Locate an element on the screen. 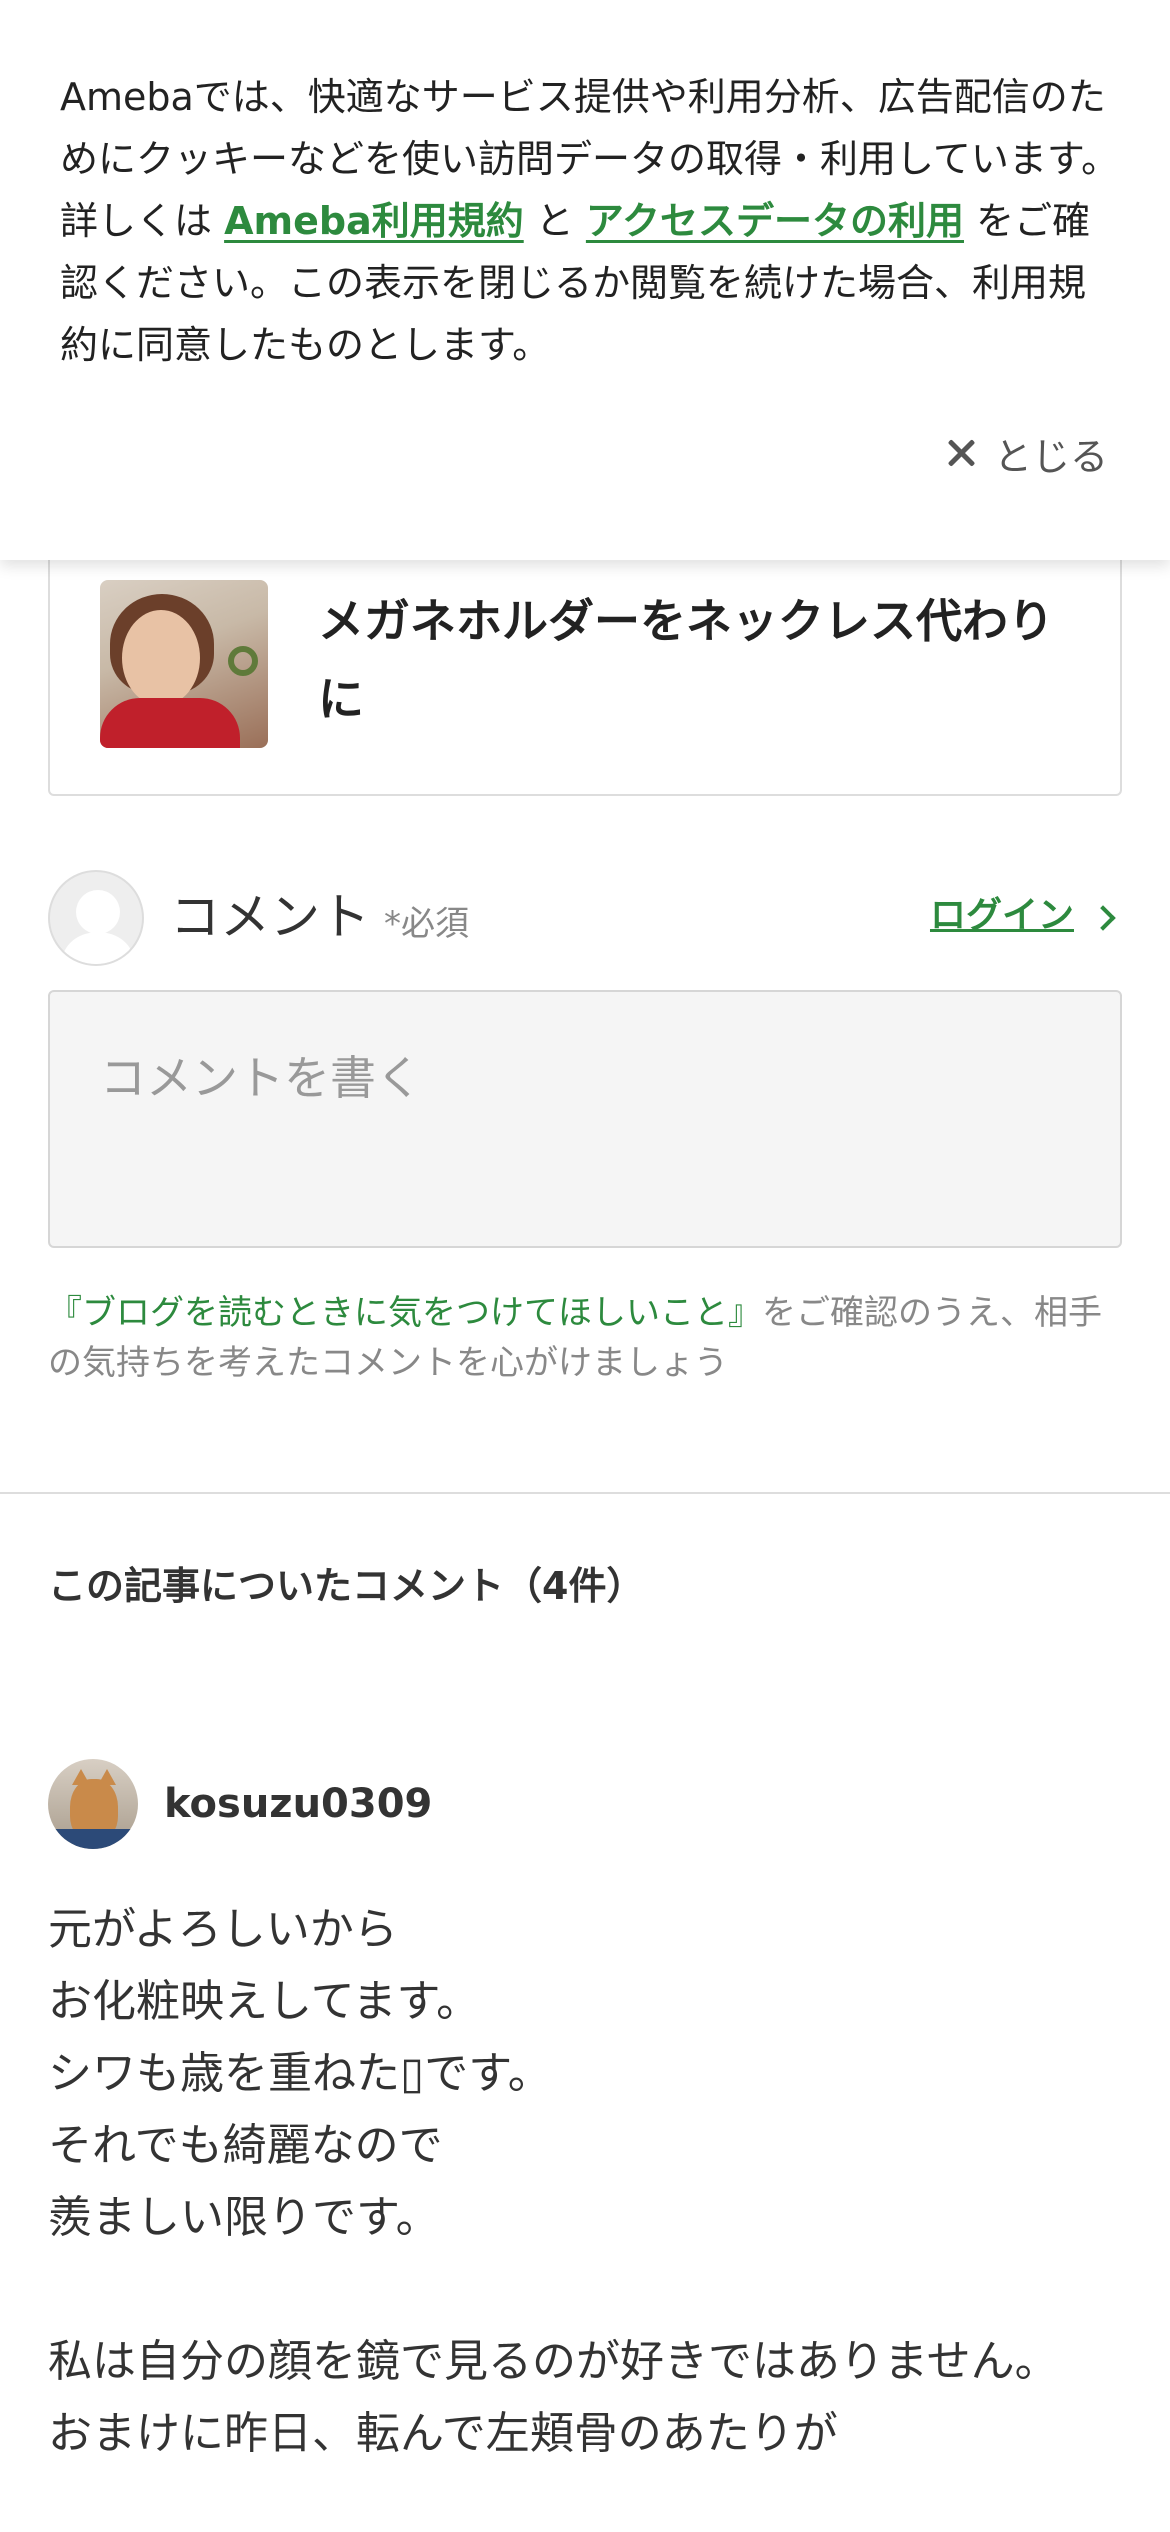  close-banner-button: とじる is located at coordinates (1027, 453).